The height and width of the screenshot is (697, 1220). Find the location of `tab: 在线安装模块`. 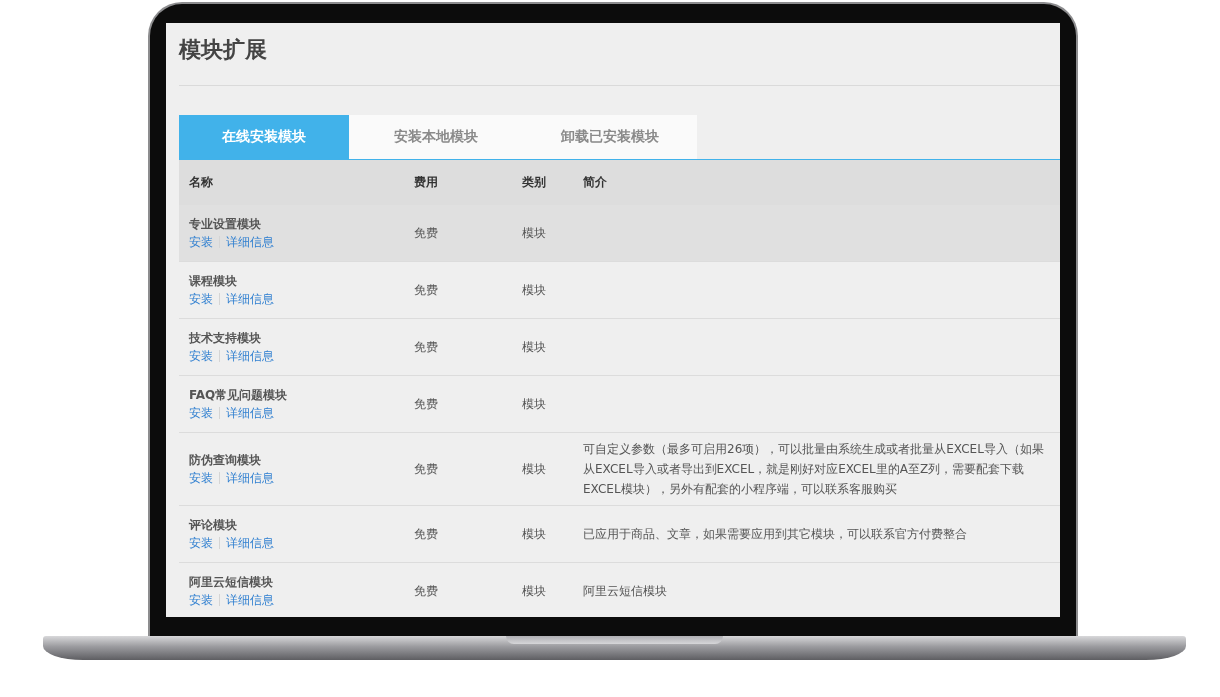

tab: 在线安装模块 is located at coordinates (264, 137).